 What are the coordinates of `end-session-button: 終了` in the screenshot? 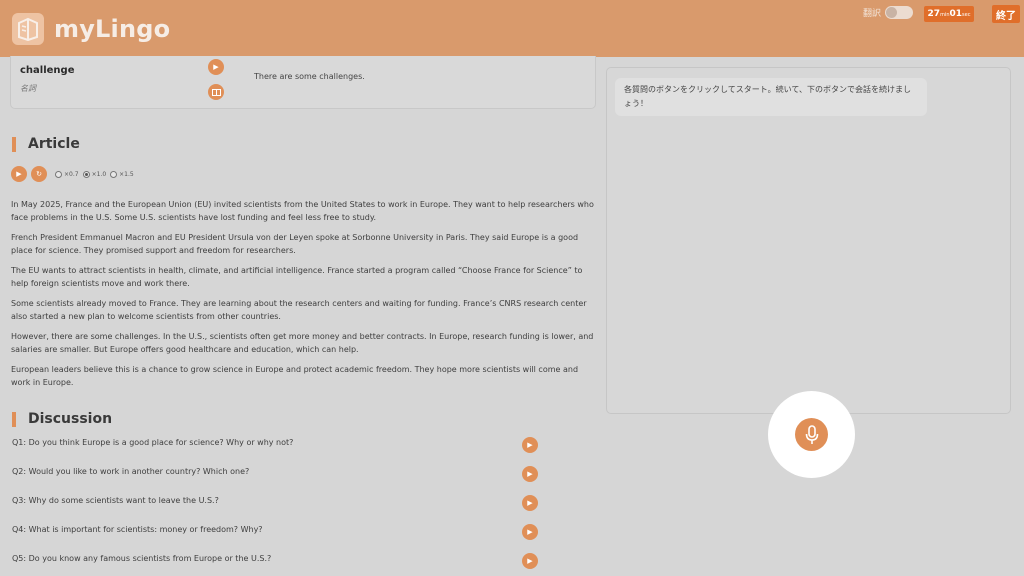 It's located at (1006, 14).